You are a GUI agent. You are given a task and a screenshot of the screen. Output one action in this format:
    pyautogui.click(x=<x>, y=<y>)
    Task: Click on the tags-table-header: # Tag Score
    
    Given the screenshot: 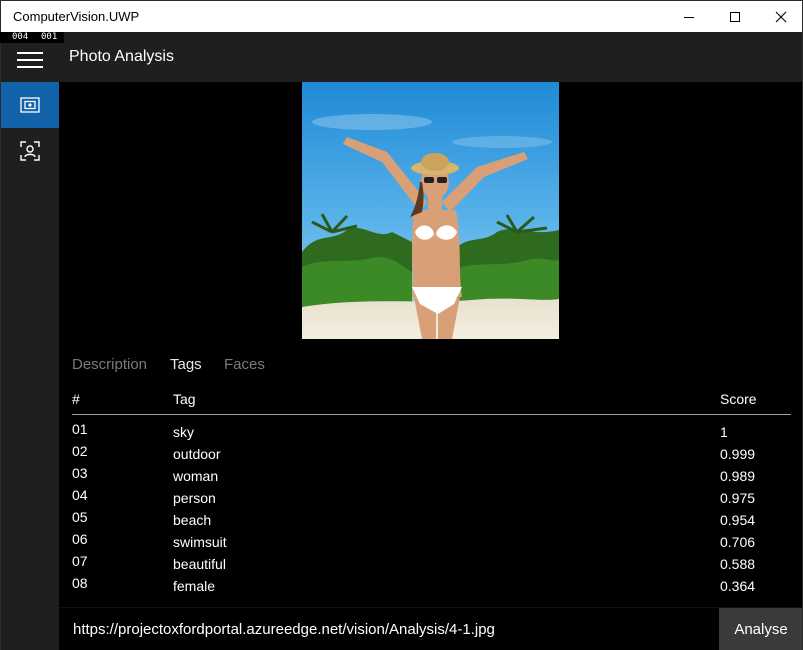 What is the action you would take?
    pyautogui.click(x=431, y=403)
    